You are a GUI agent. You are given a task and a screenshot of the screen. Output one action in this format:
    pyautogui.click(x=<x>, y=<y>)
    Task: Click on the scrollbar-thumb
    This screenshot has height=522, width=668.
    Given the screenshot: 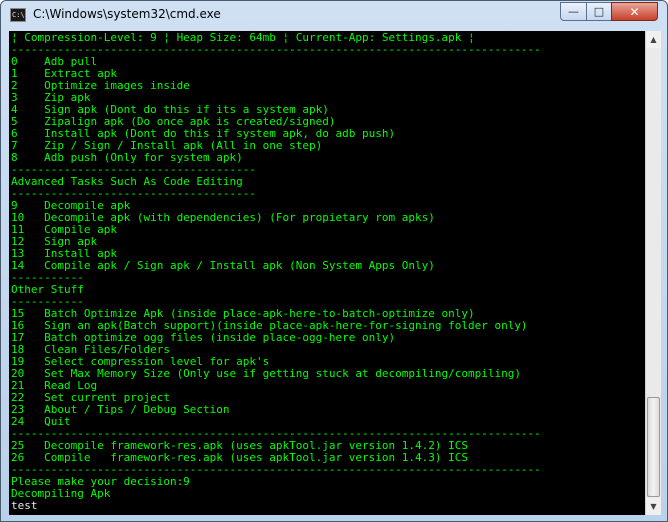 What is the action you would take?
    pyautogui.click(x=653, y=447)
    